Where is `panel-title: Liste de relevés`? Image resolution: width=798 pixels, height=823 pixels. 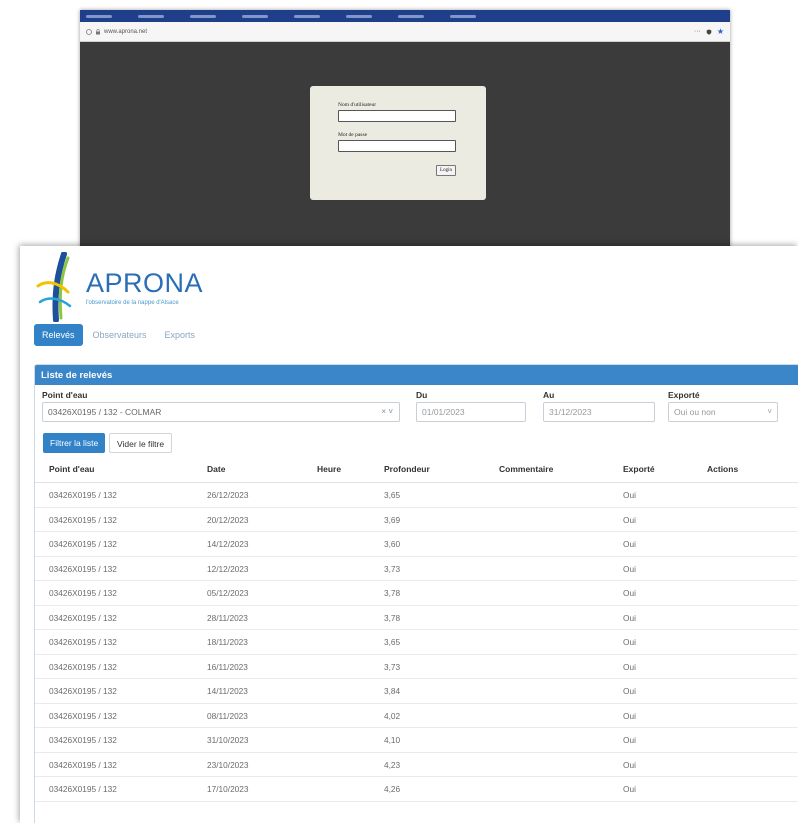 panel-title: Liste de relevés is located at coordinates (416, 375).